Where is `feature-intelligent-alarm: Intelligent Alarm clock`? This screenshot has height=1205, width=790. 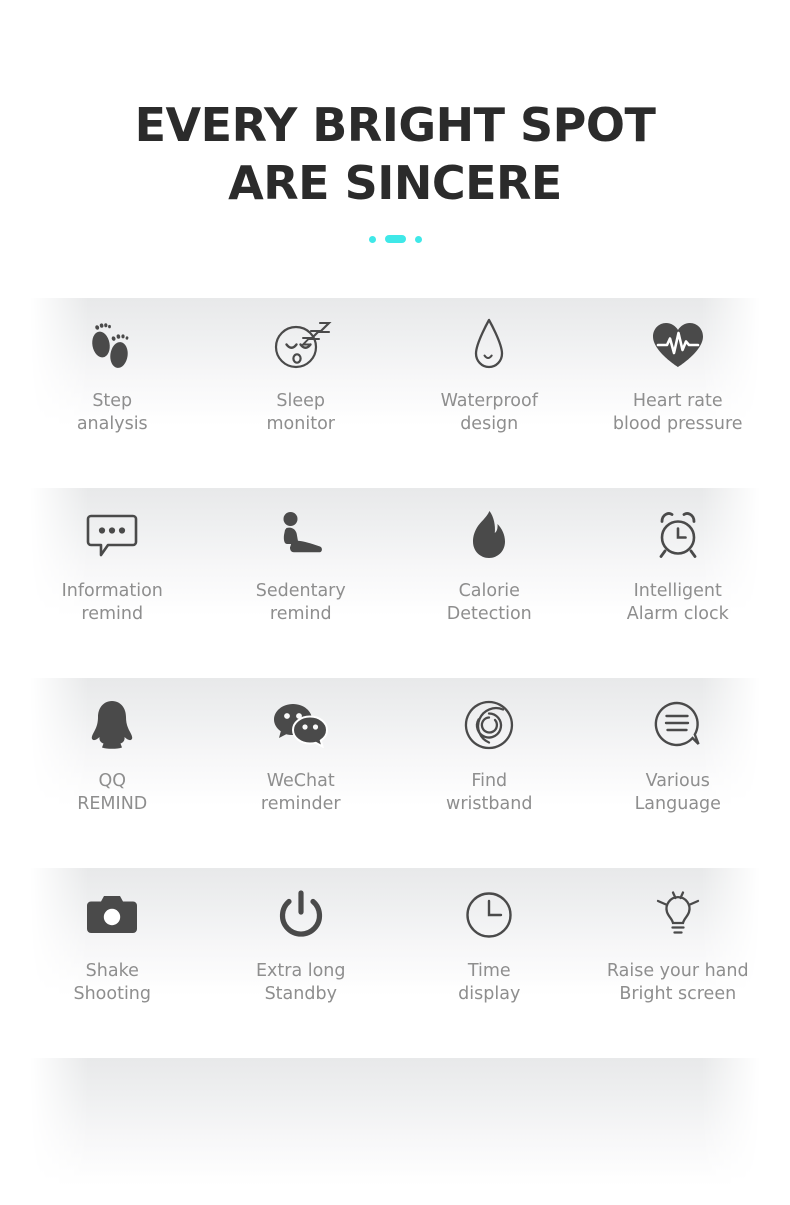 feature-intelligent-alarm: Intelligent Alarm clock is located at coordinates (678, 552).